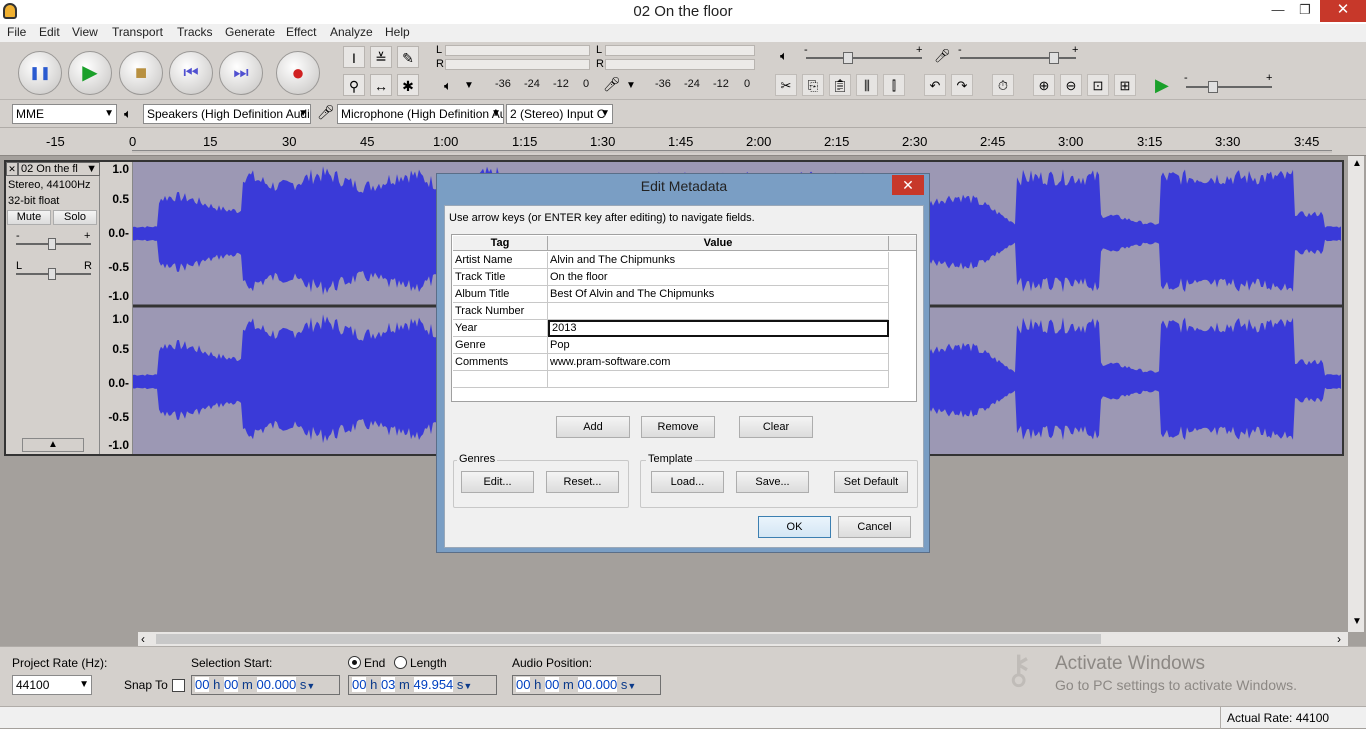 This screenshot has height=729, width=1366. What do you see at coordinates (351, 32) in the screenshot?
I see `menu-analyze: Analyze` at bounding box center [351, 32].